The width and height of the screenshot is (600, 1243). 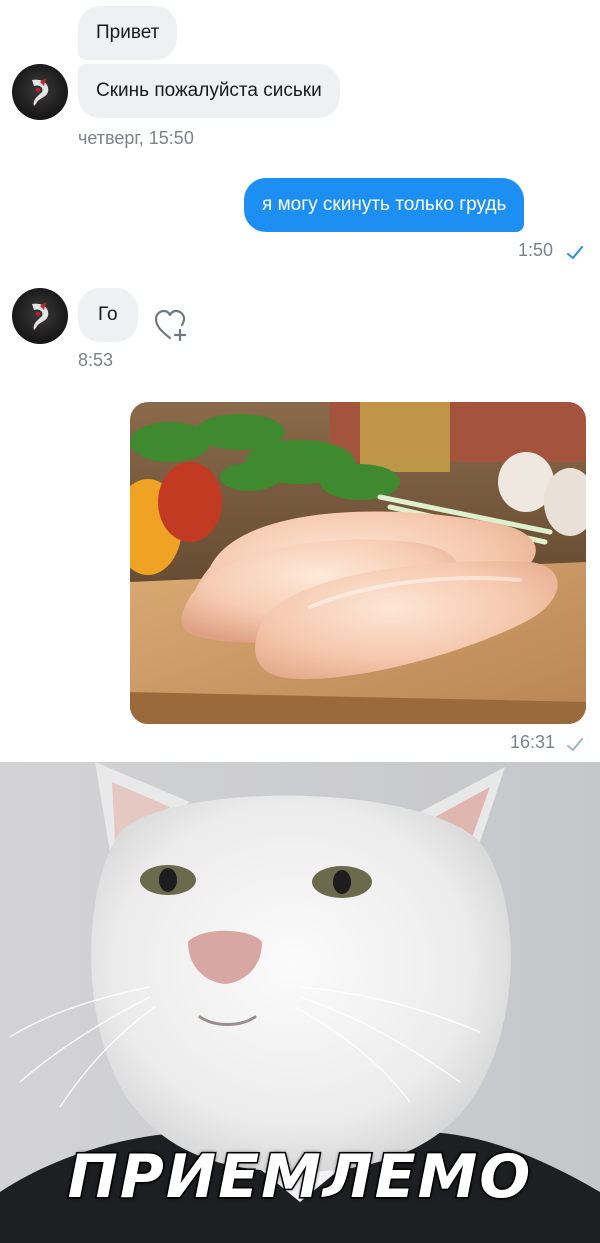 I want to click on message-text: я могу скинуть только грудь, so click(x=384, y=204).